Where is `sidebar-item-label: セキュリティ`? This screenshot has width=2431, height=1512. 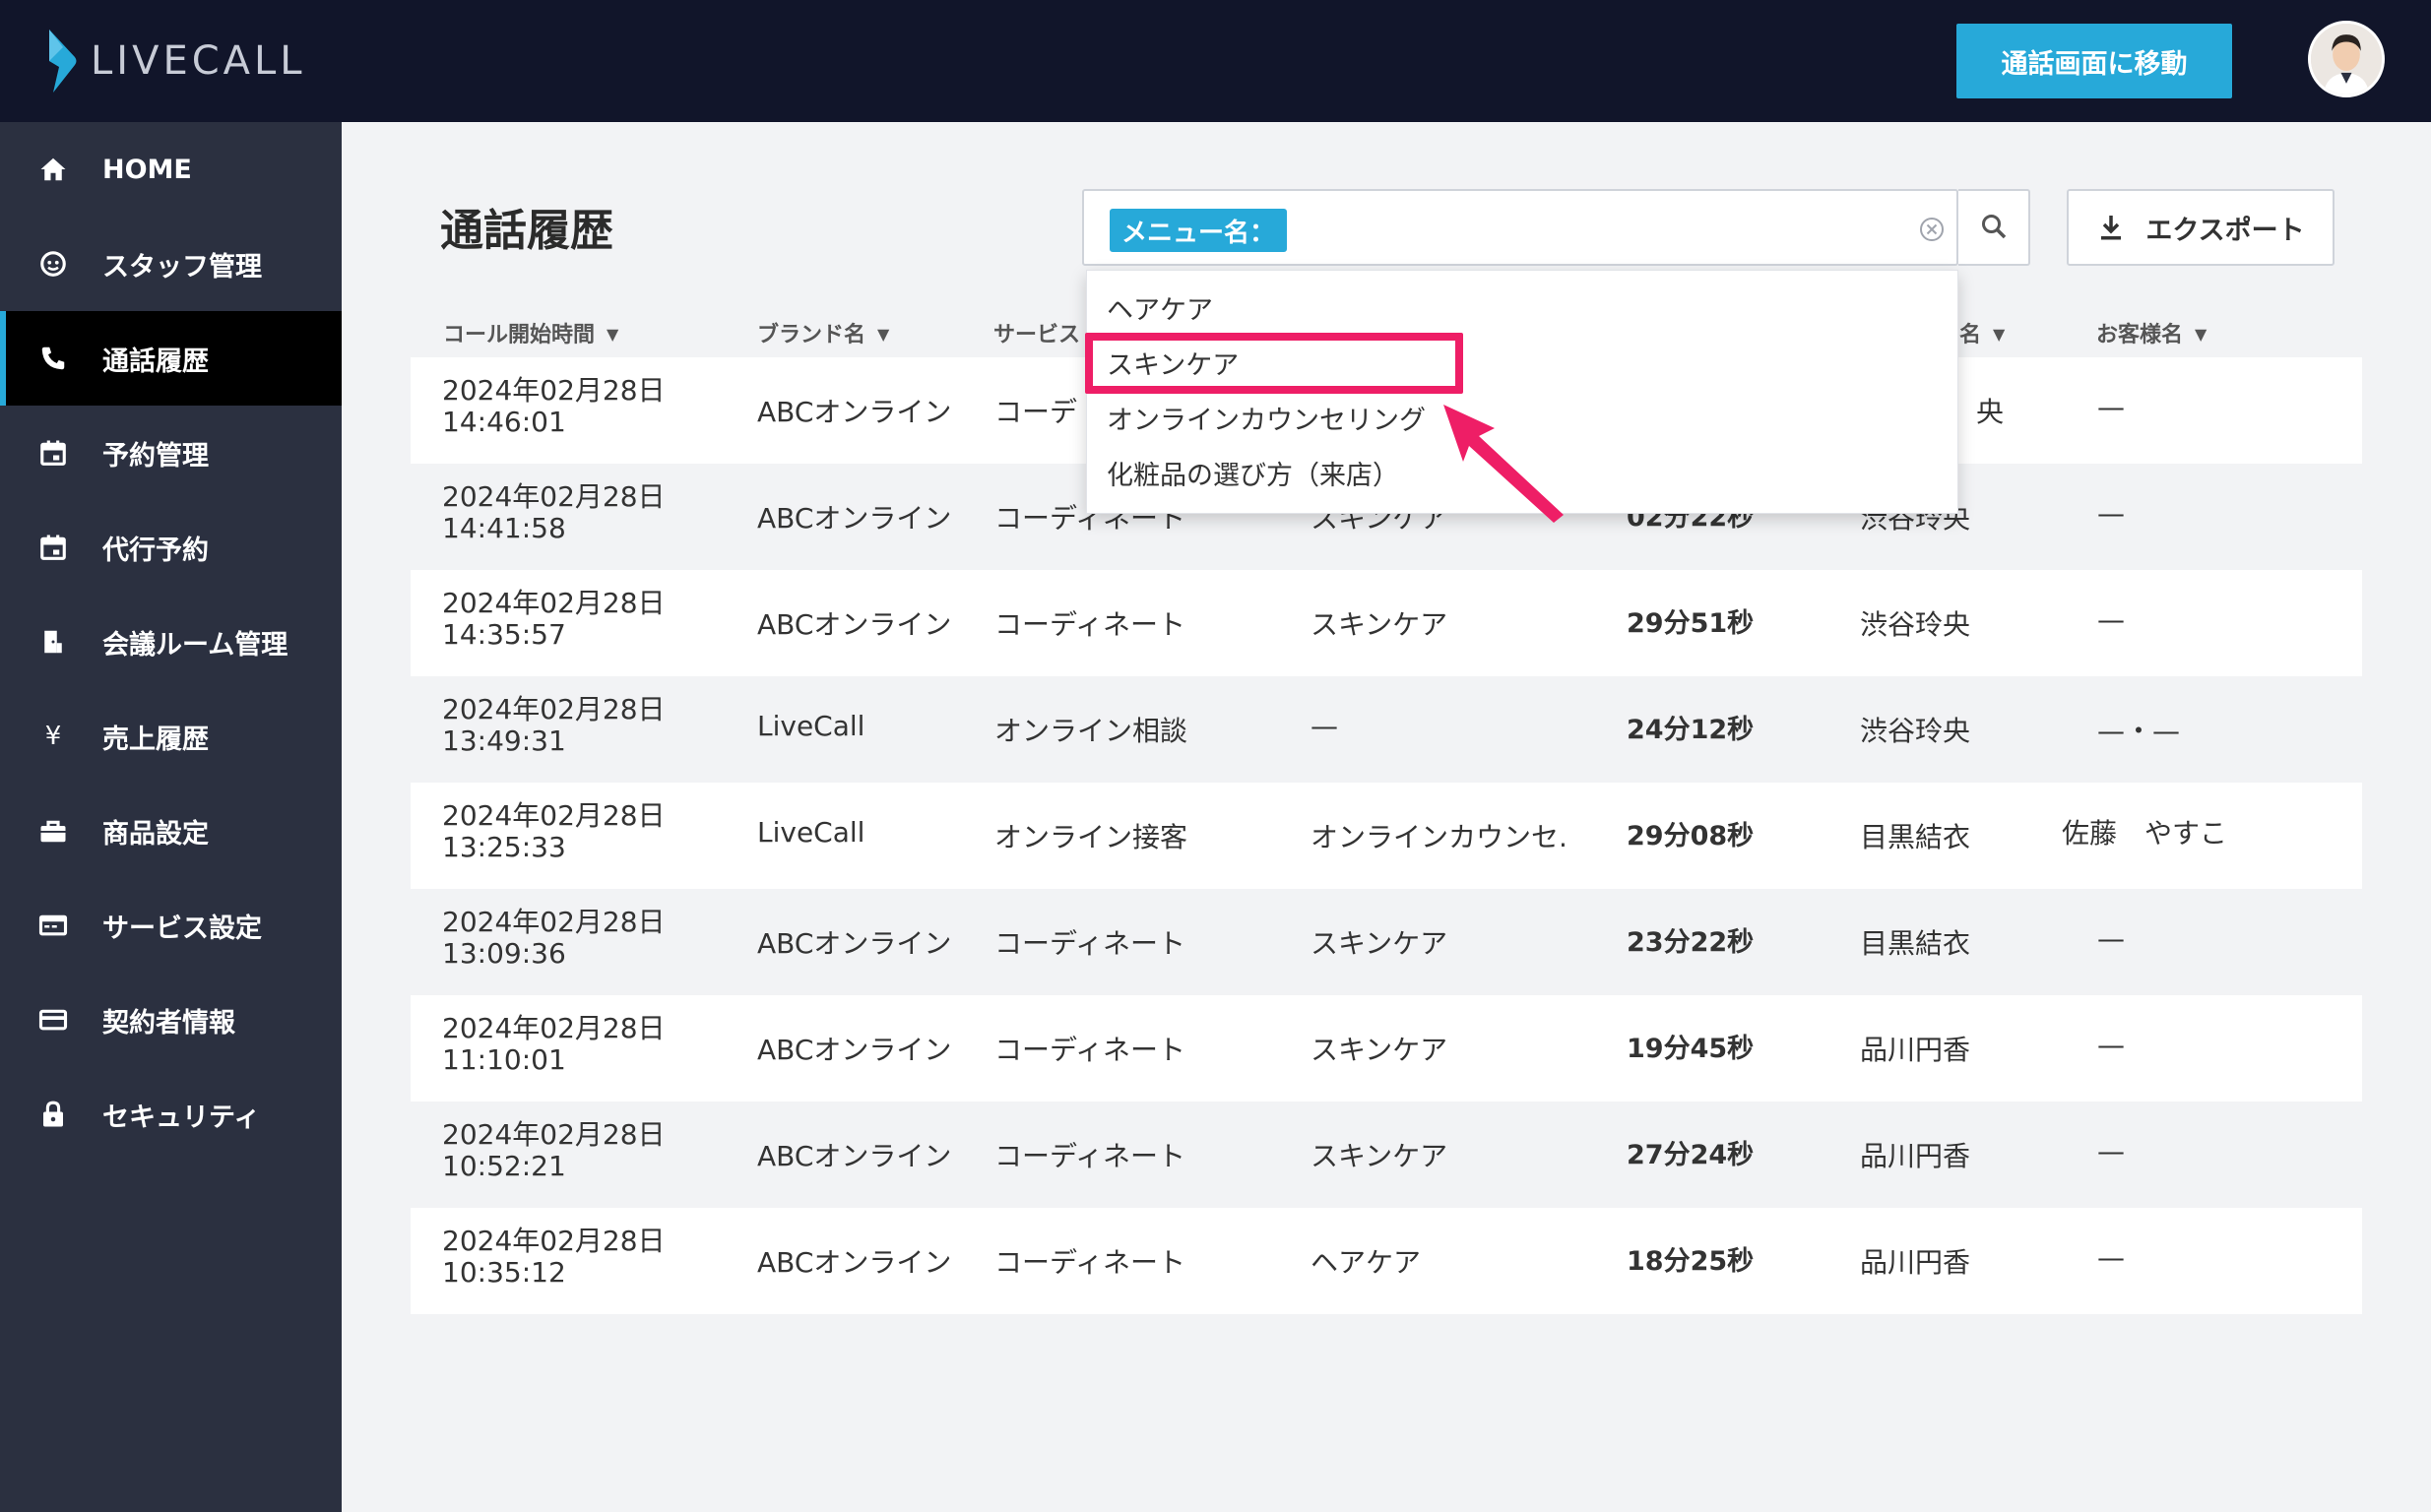 sidebar-item-label: セキュリティ is located at coordinates (182, 1117).